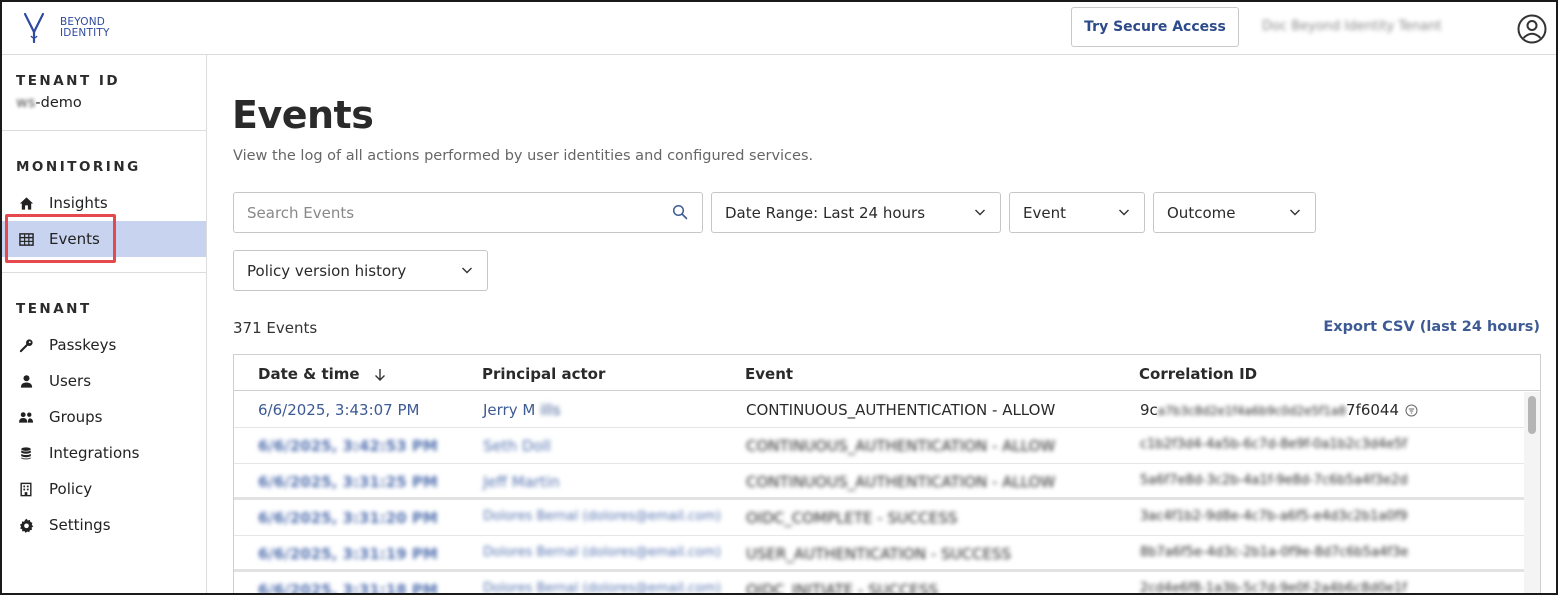  I want to click on sidebar-item-policy: Policy, so click(104, 489).